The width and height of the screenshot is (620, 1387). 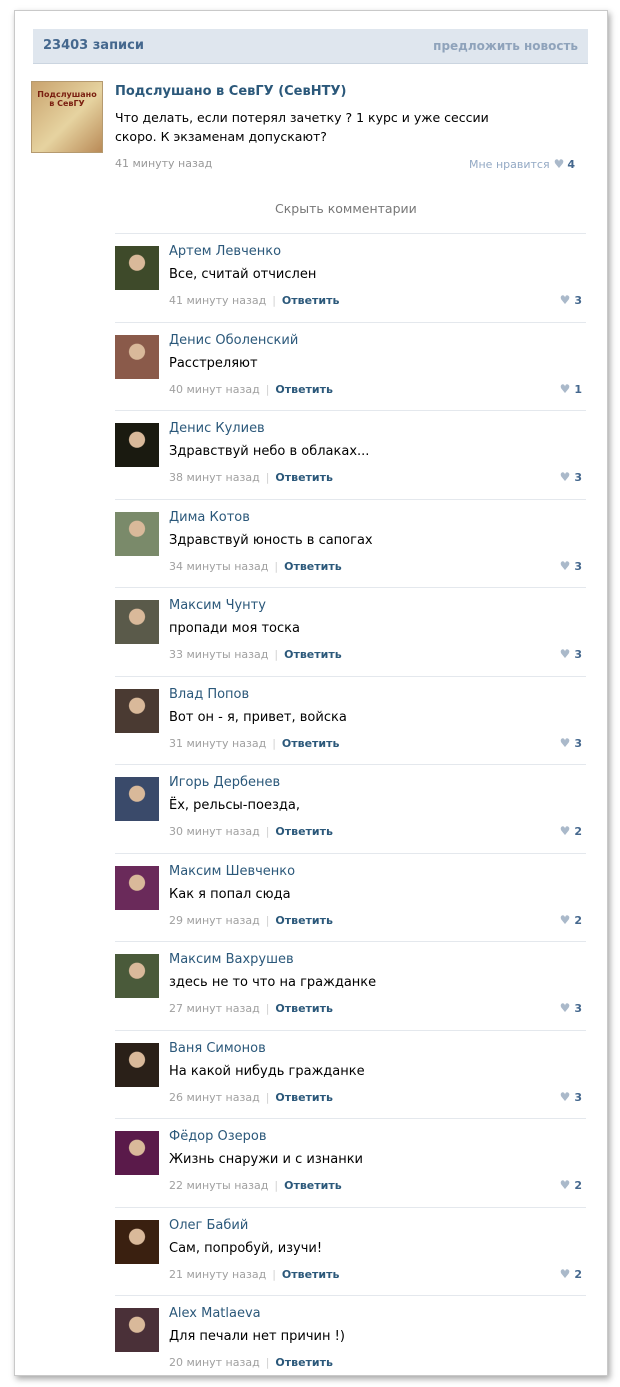 I want to click on comment-time: 22 минуты назад, so click(x=218, y=1185).